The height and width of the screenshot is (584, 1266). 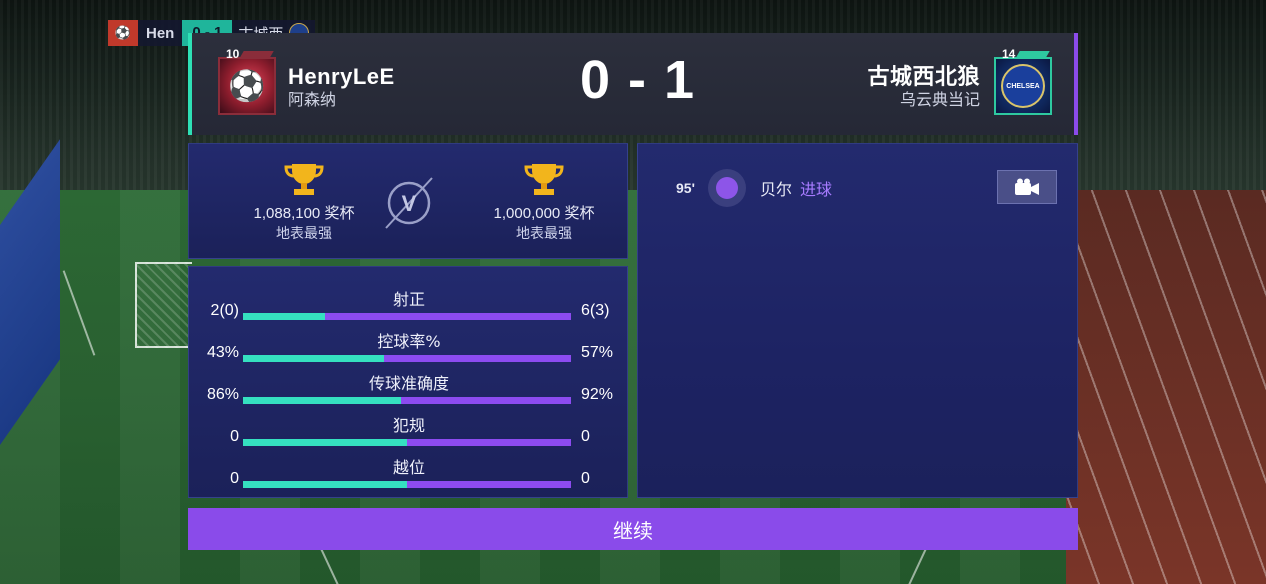 I want to click on home-tier: 地表最强, so click(x=304, y=234).